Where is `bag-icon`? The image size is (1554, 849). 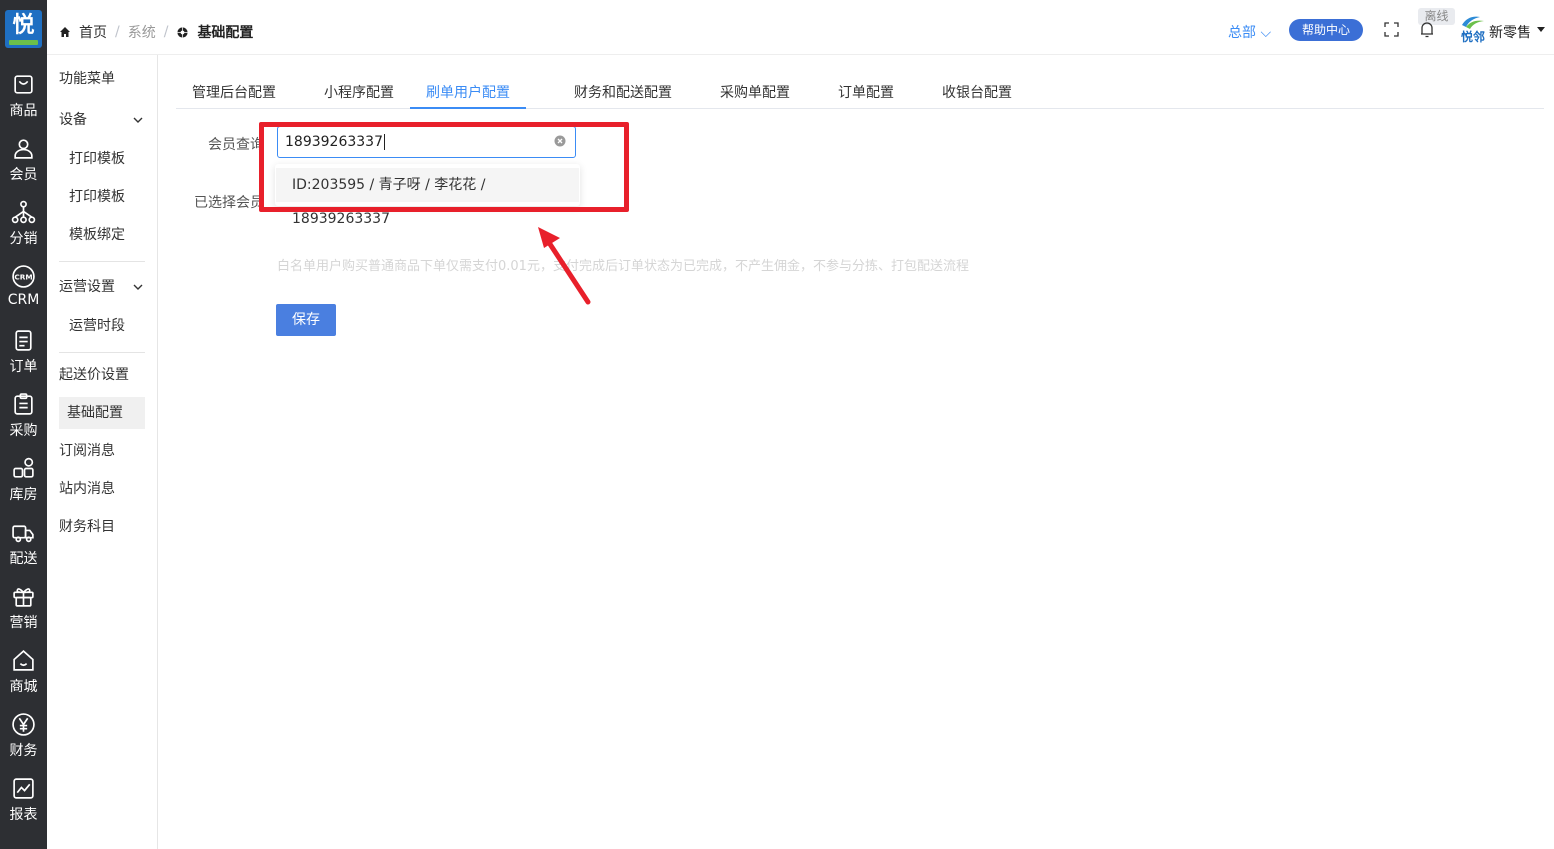
bag-icon is located at coordinates (23, 84).